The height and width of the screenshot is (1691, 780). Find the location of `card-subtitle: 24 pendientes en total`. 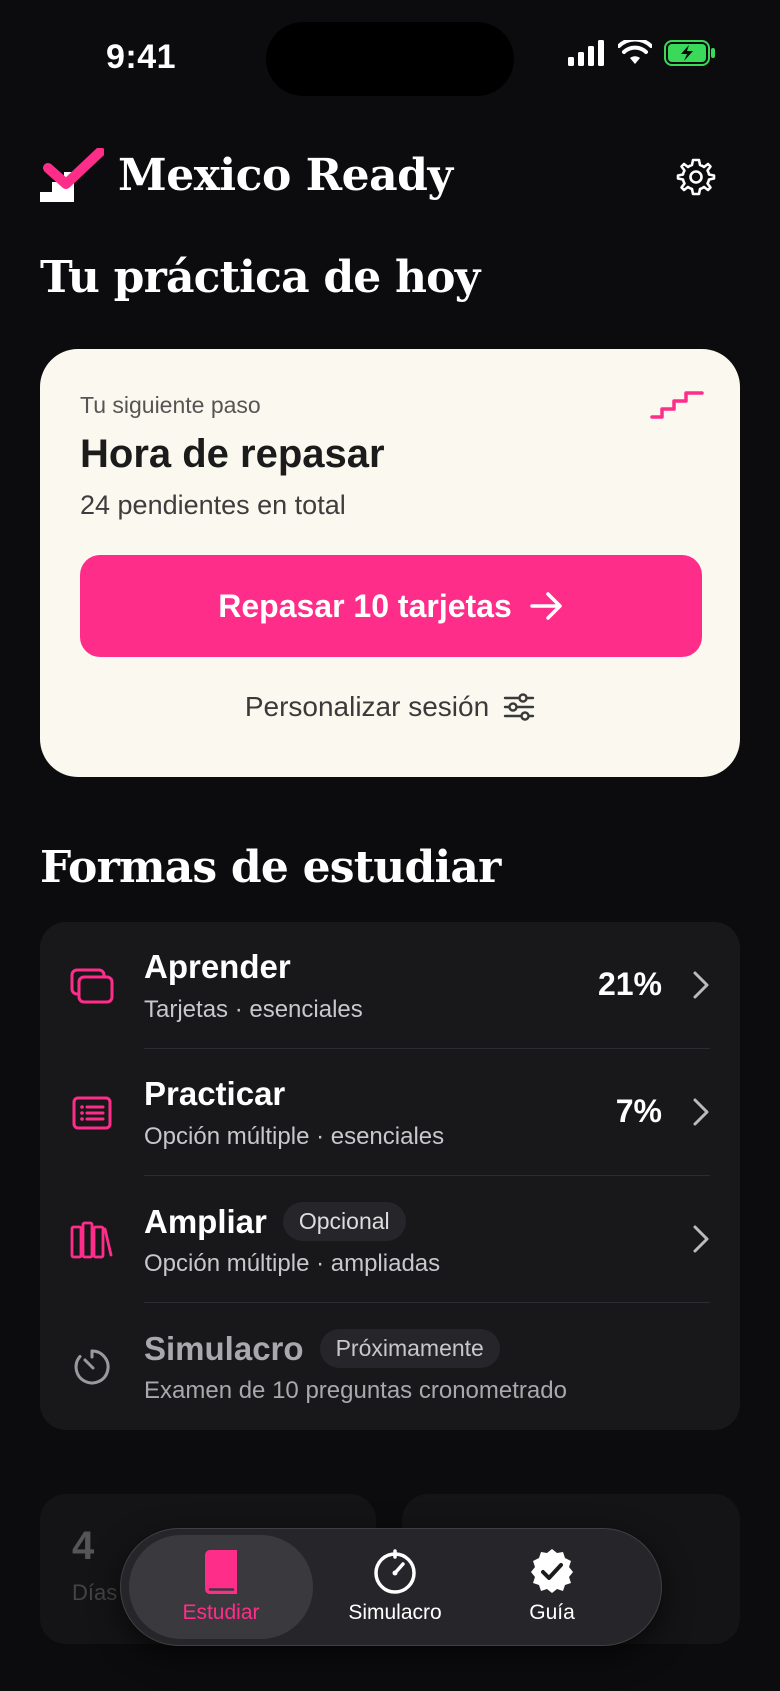

card-subtitle: 24 pendientes en total is located at coordinates (213, 505).